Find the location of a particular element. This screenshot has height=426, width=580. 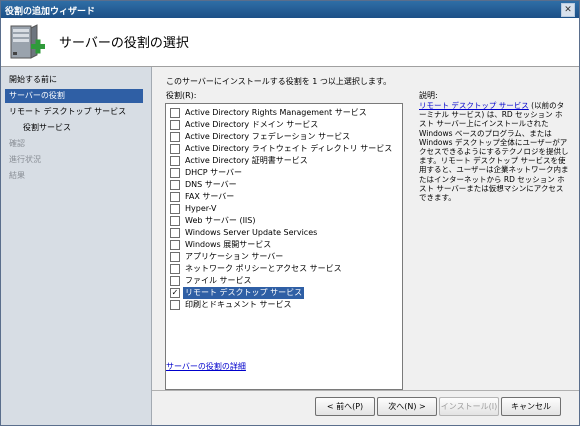

nav-step-confirmation: 確認 is located at coordinates (17, 143).